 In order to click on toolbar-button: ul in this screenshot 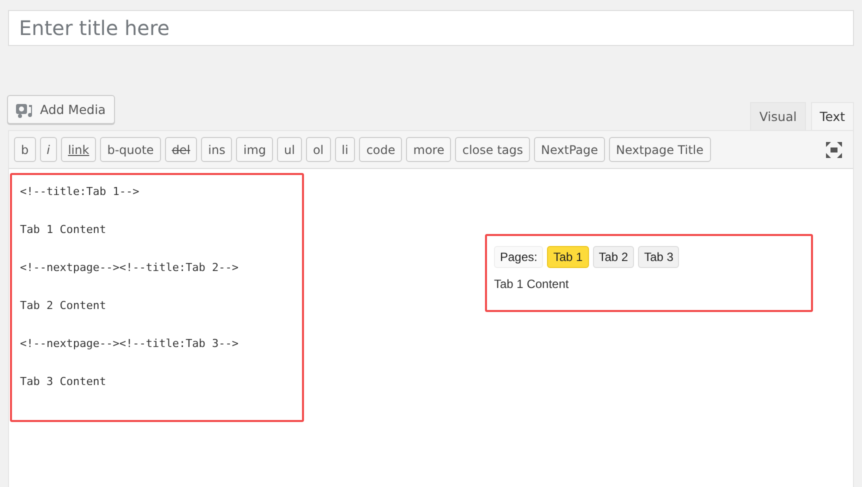, I will do `click(289, 149)`.